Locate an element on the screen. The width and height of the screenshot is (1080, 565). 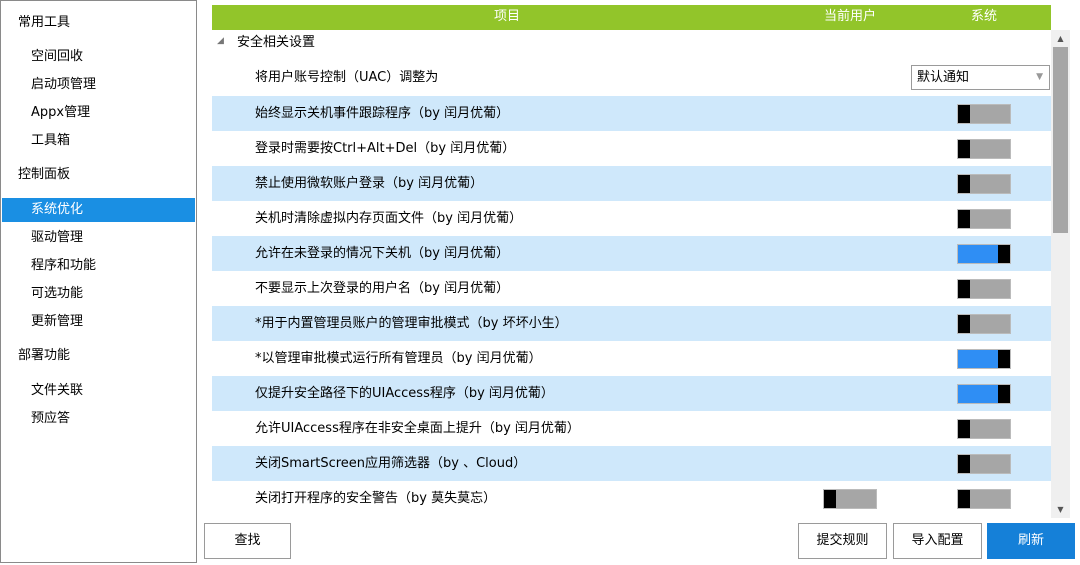
row-label: 关闭SmartScreen应用筛选器（by 、Cloud） is located at coordinates (391, 463).